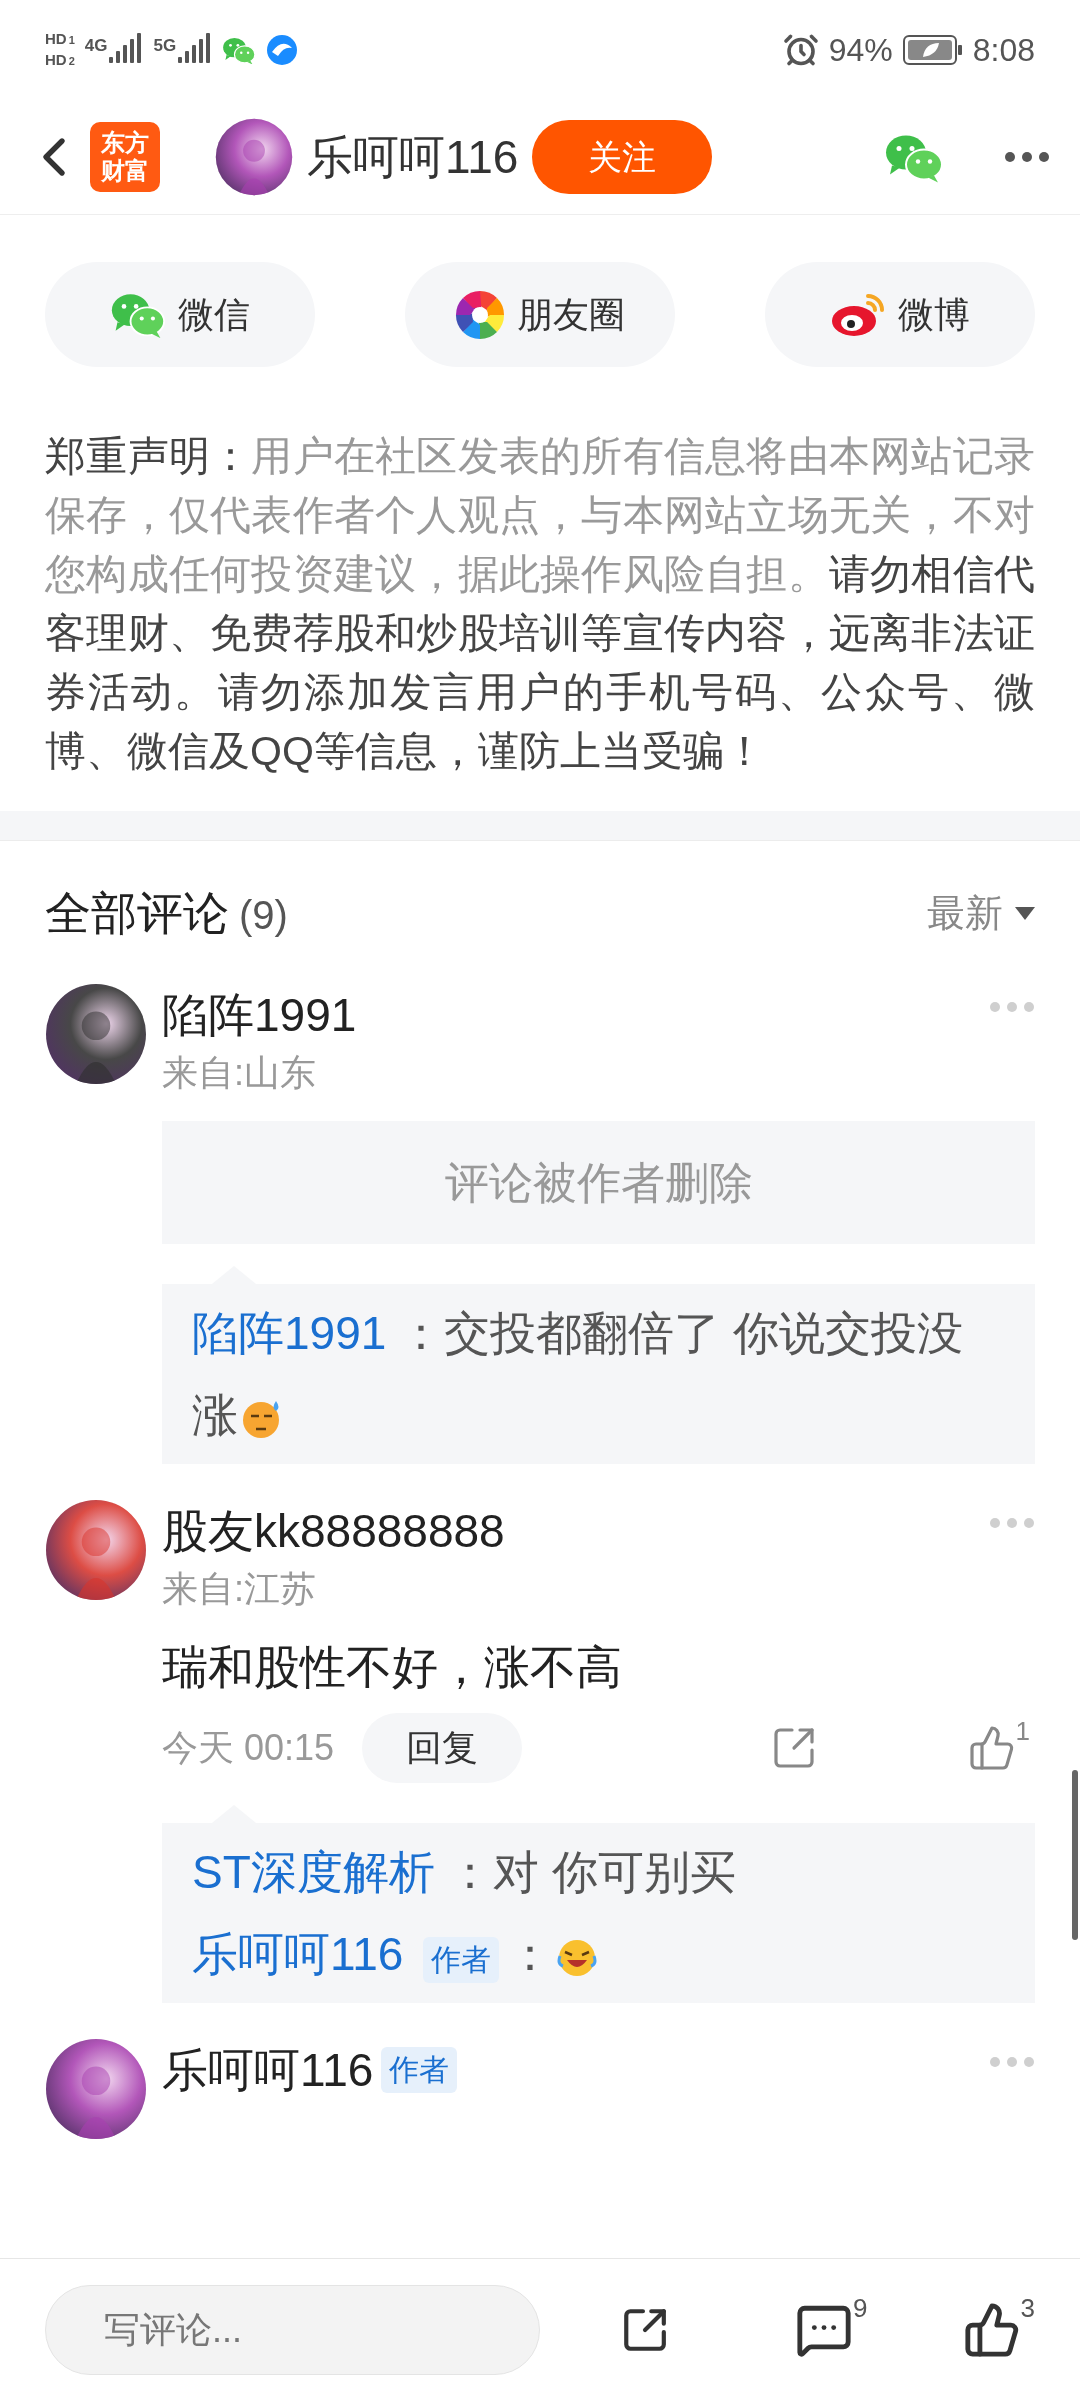 Image resolution: width=1080 pixels, height=2400 pixels. What do you see at coordinates (239, 1073) in the screenshot?
I see `location-text: 来自:山东` at bounding box center [239, 1073].